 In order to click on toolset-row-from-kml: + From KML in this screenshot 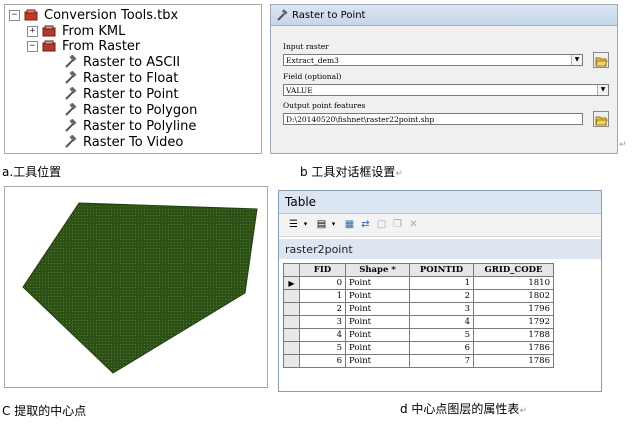, I will do `click(76, 31)`.